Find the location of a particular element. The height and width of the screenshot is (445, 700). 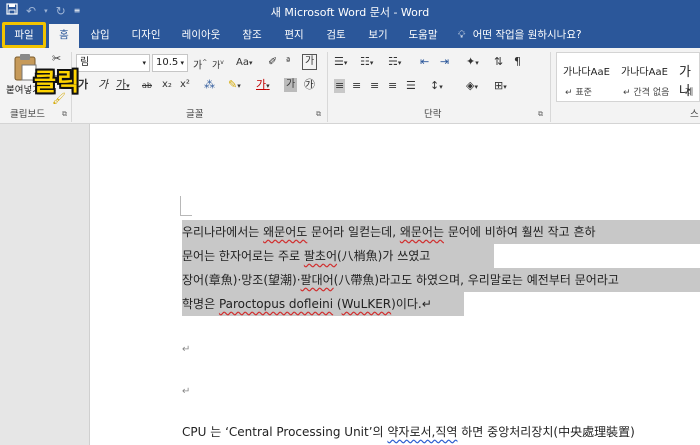

font-color-button: 가▾ is located at coordinates (263, 85).